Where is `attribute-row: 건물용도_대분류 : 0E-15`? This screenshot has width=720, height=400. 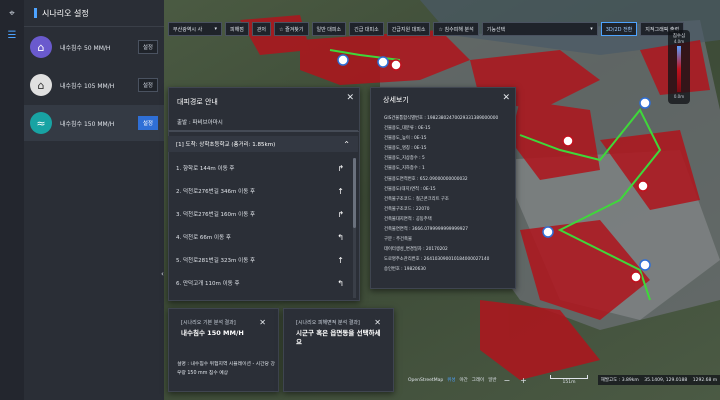
attribute-row: 건물용도_대분류 : 0E-15 is located at coordinates (407, 129).